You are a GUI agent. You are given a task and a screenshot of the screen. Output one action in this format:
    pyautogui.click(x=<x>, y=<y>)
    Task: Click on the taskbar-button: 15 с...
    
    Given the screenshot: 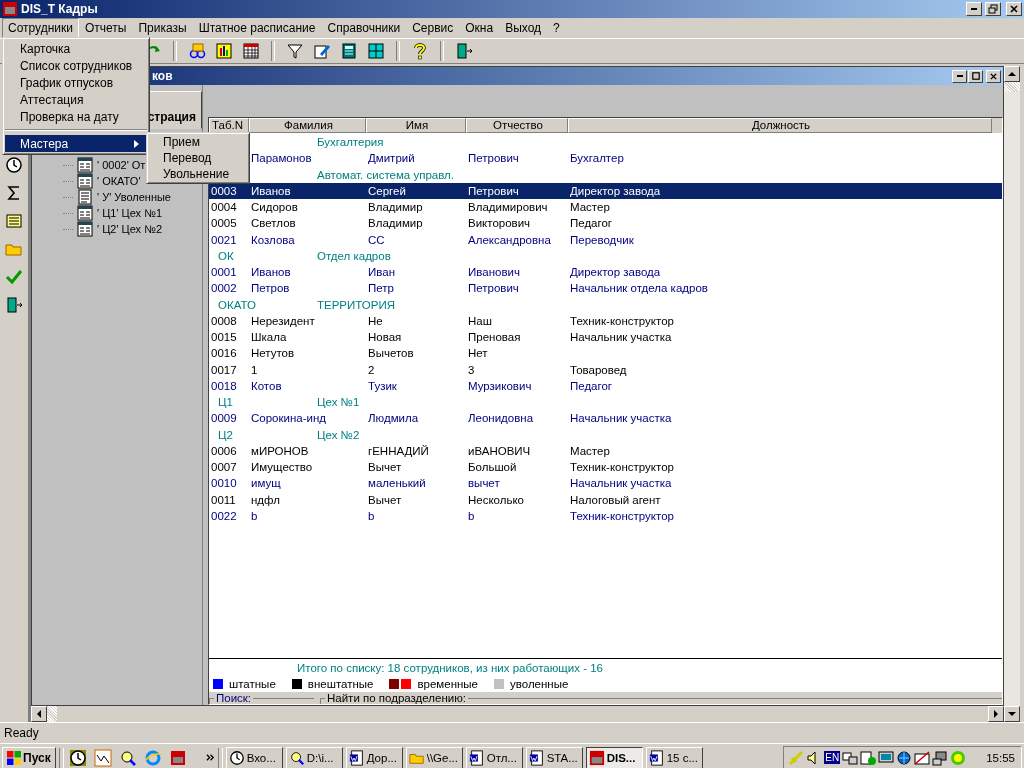 What is the action you would take?
    pyautogui.click(x=674, y=757)
    